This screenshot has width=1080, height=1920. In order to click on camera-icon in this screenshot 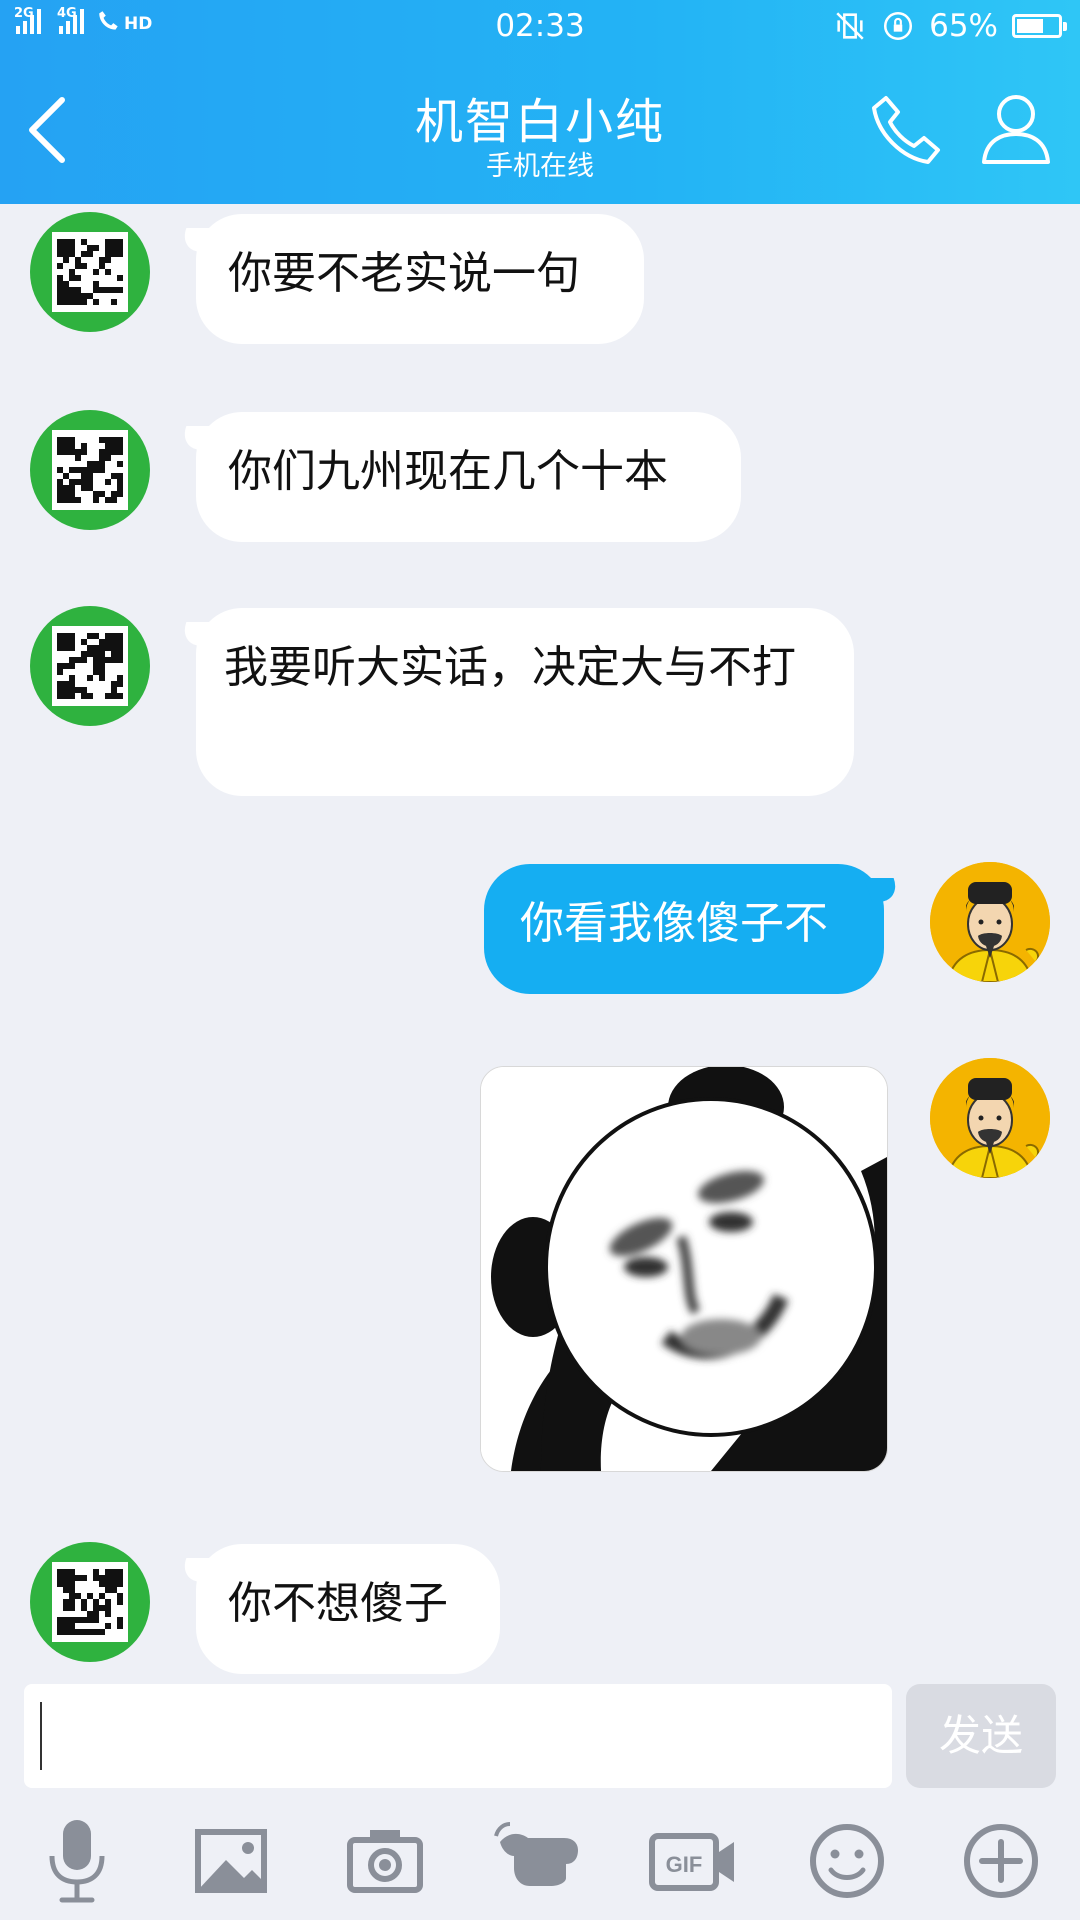, I will do `click(385, 1861)`.